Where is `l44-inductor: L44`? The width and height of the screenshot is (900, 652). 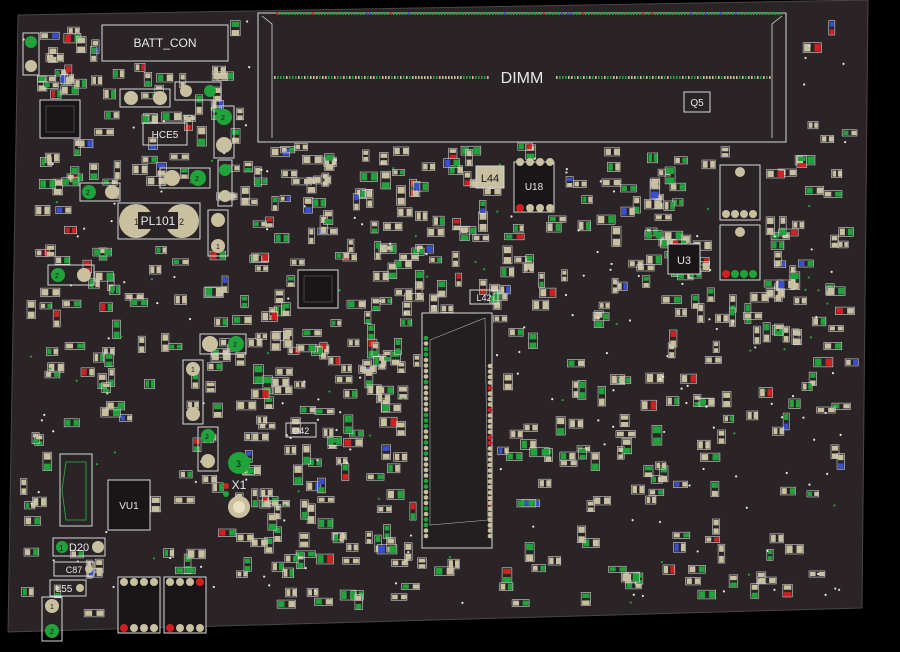
l44-inductor: L44 is located at coordinates (490, 177).